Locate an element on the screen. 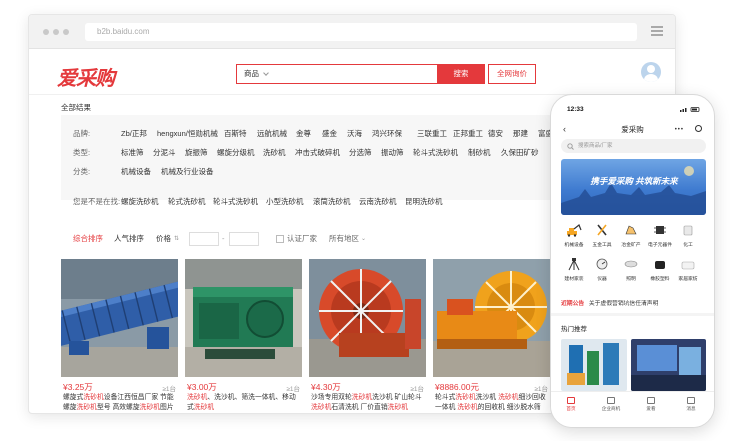 This screenshot has width=734, height=441. filter-option: 盛金 is located at coordinates (329, 134).